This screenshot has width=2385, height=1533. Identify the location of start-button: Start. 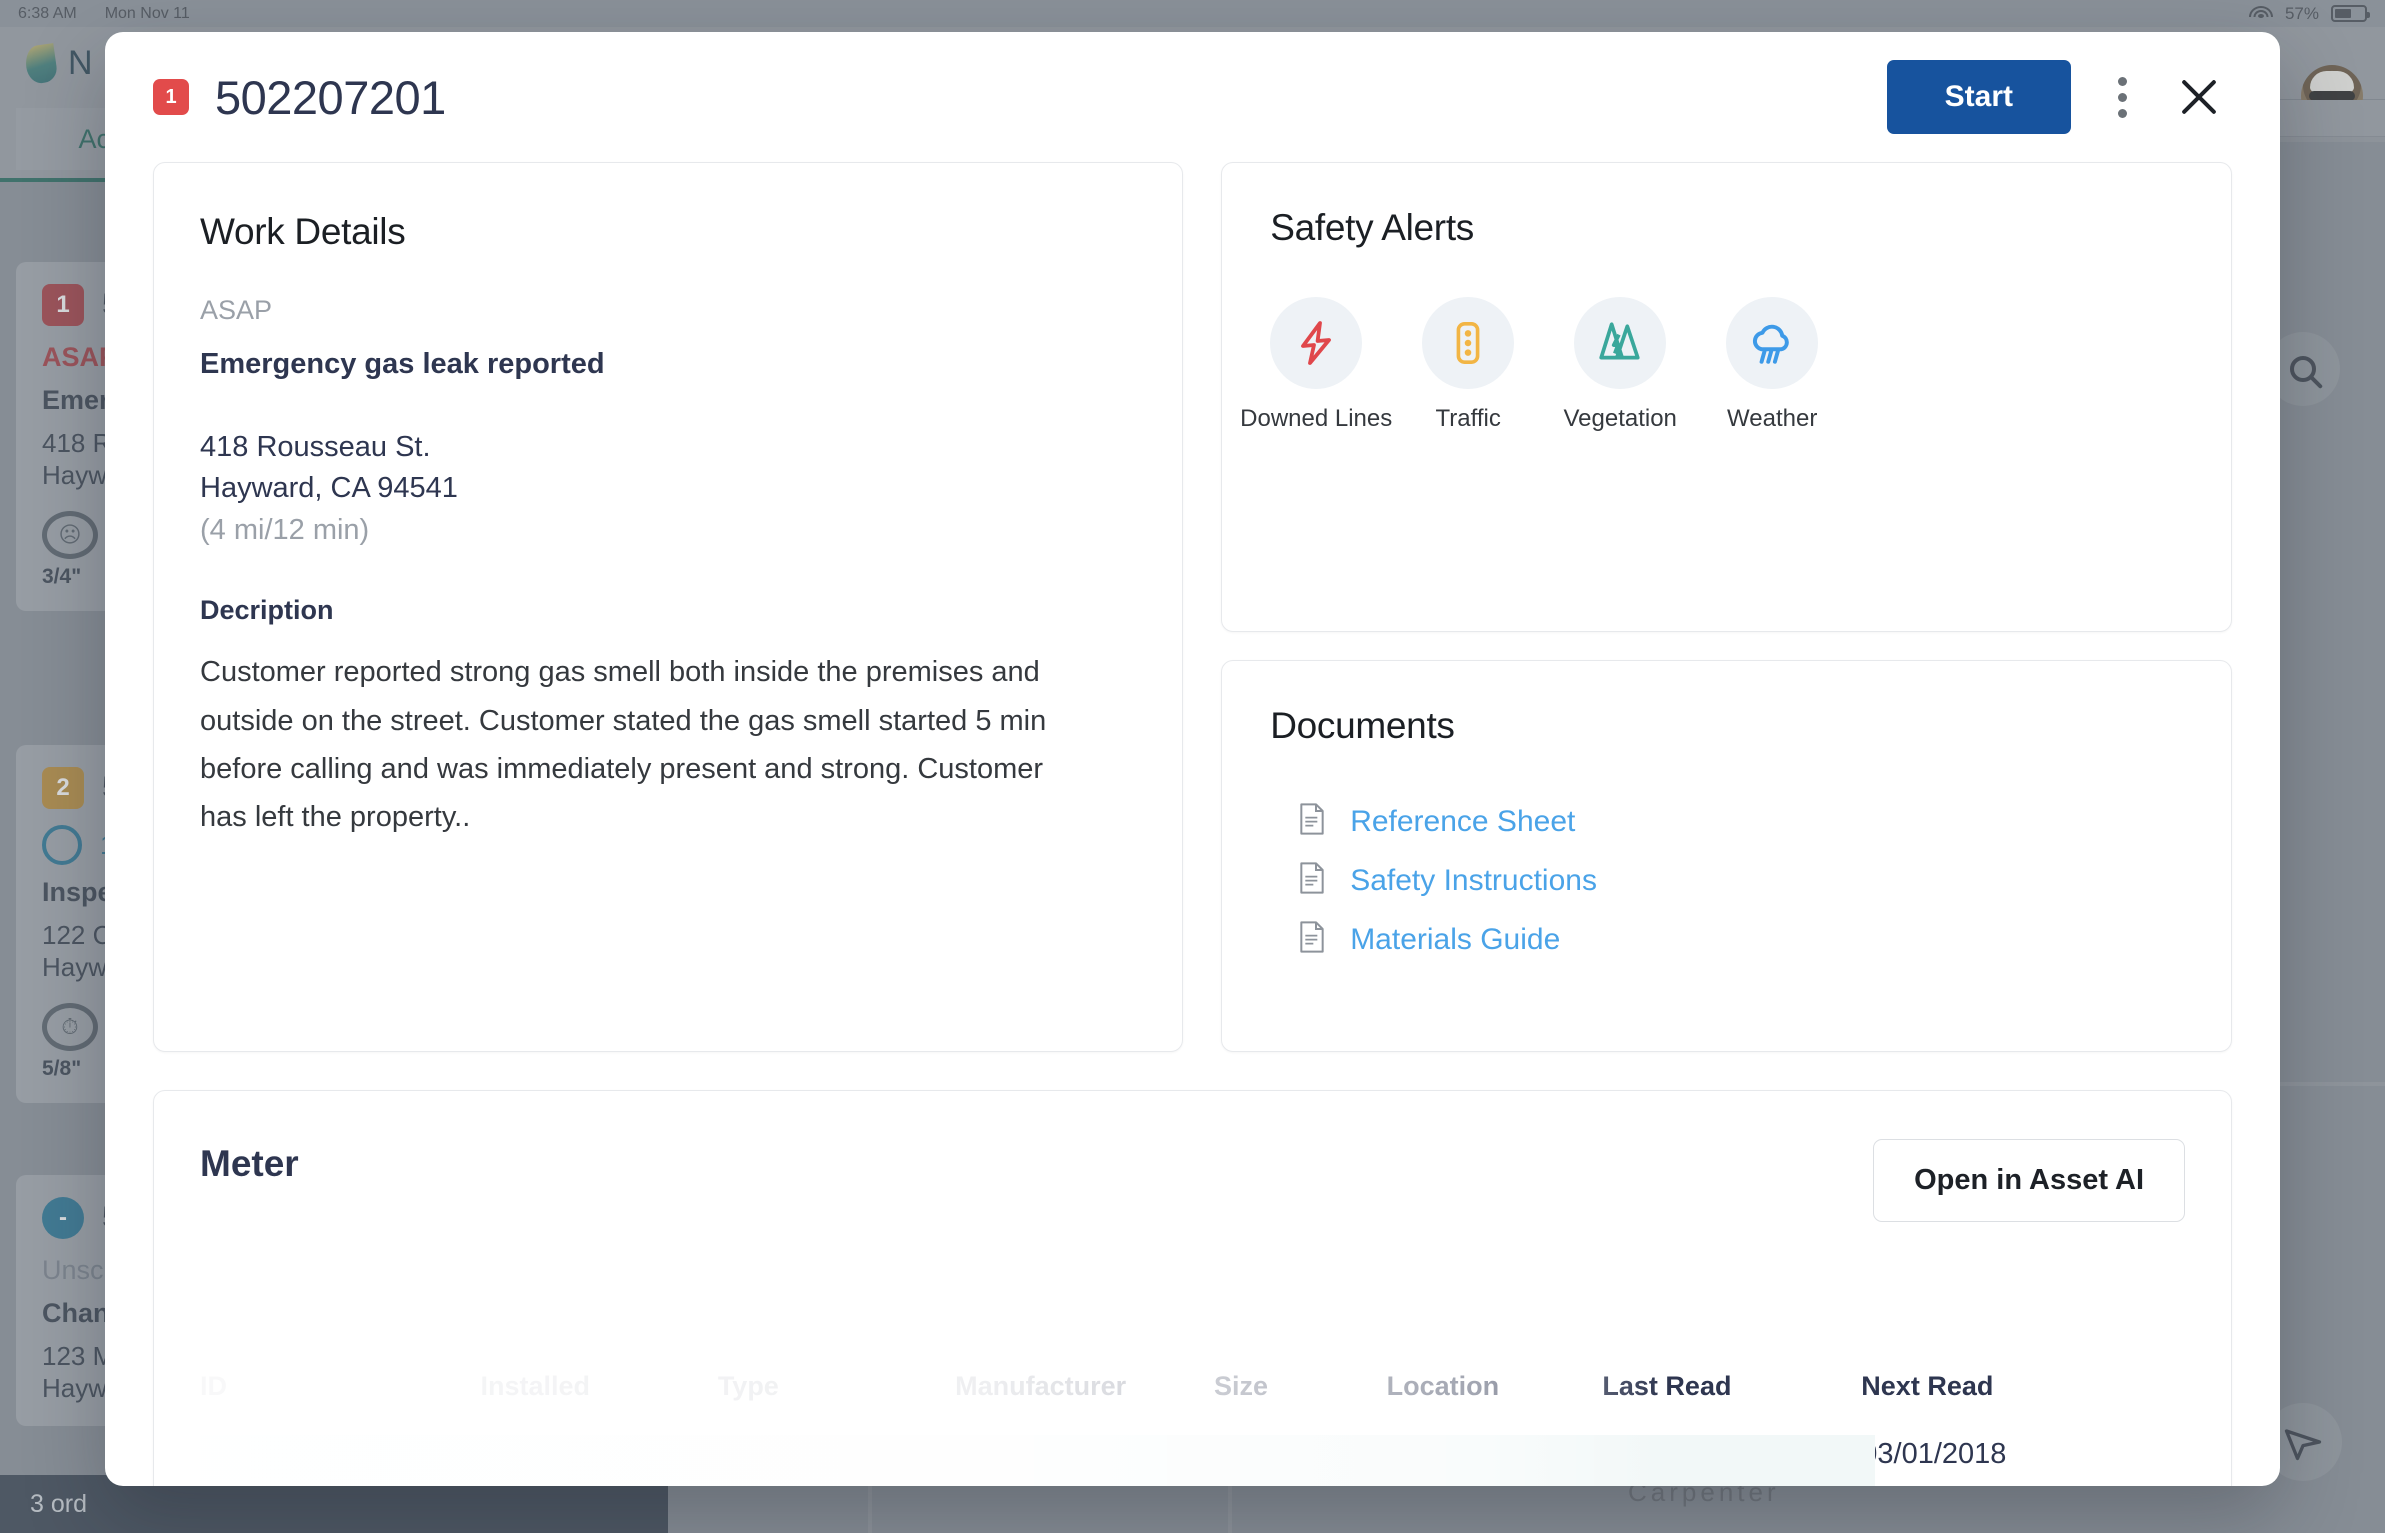
(1978, 97).